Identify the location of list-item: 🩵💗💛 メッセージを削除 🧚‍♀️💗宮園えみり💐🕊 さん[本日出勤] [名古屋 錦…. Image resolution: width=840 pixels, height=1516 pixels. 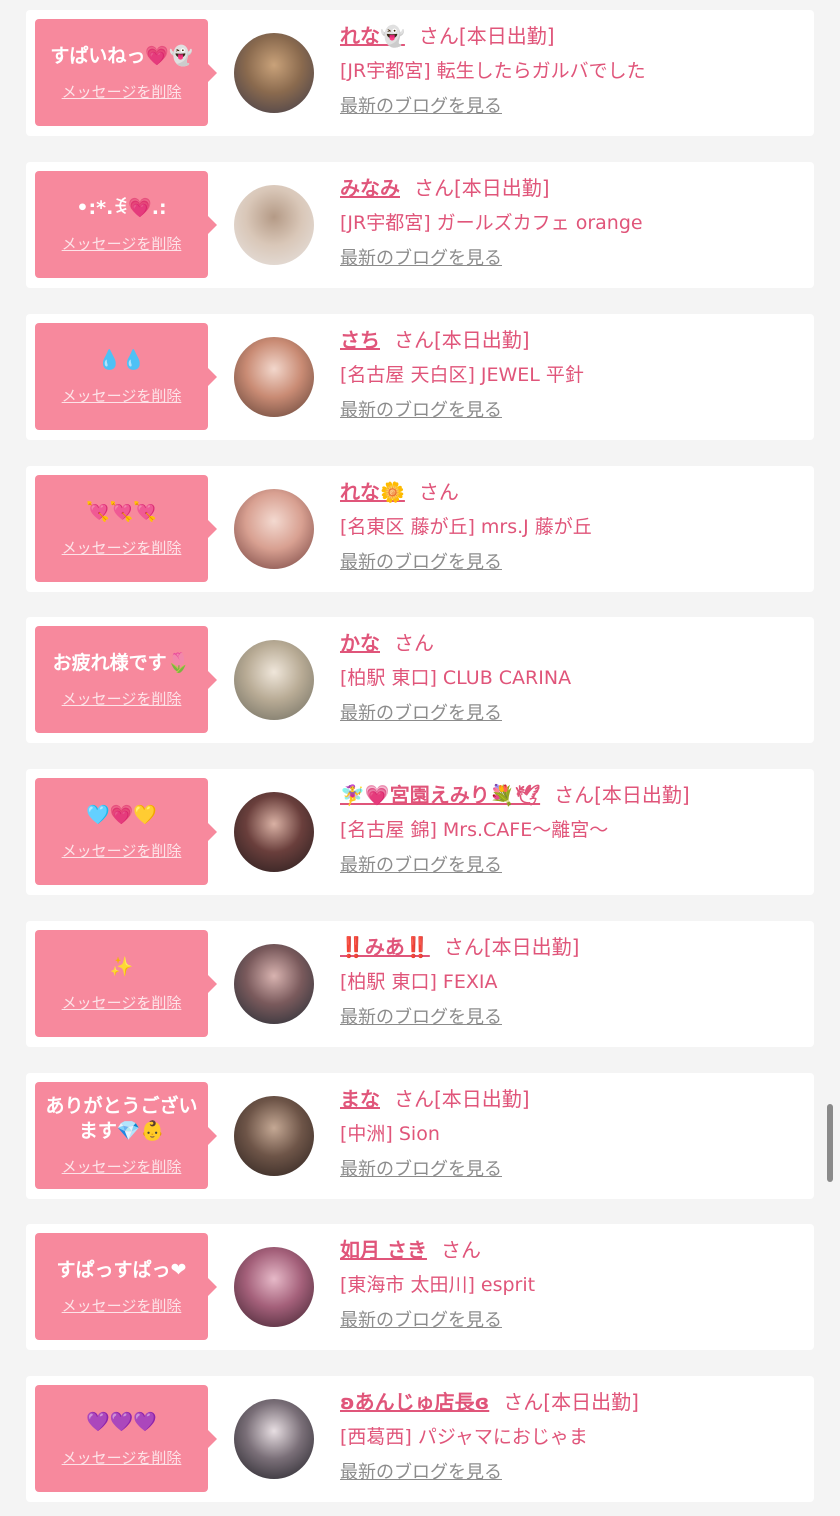
(420, 832).